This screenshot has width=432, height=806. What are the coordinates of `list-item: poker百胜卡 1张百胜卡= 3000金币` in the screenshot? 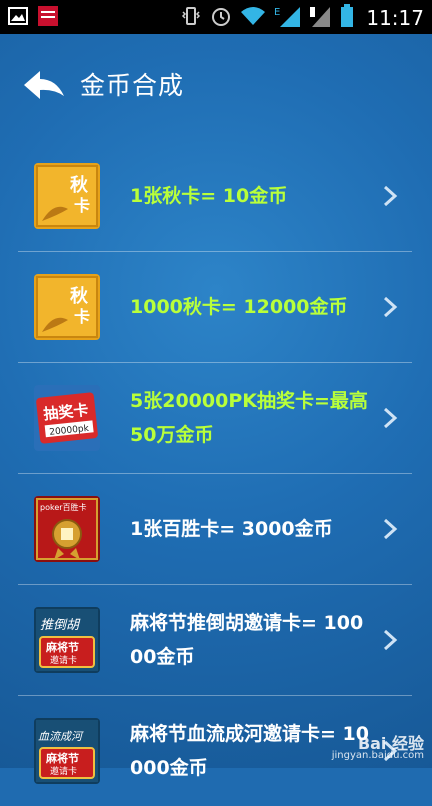 It's located at (215, 529).